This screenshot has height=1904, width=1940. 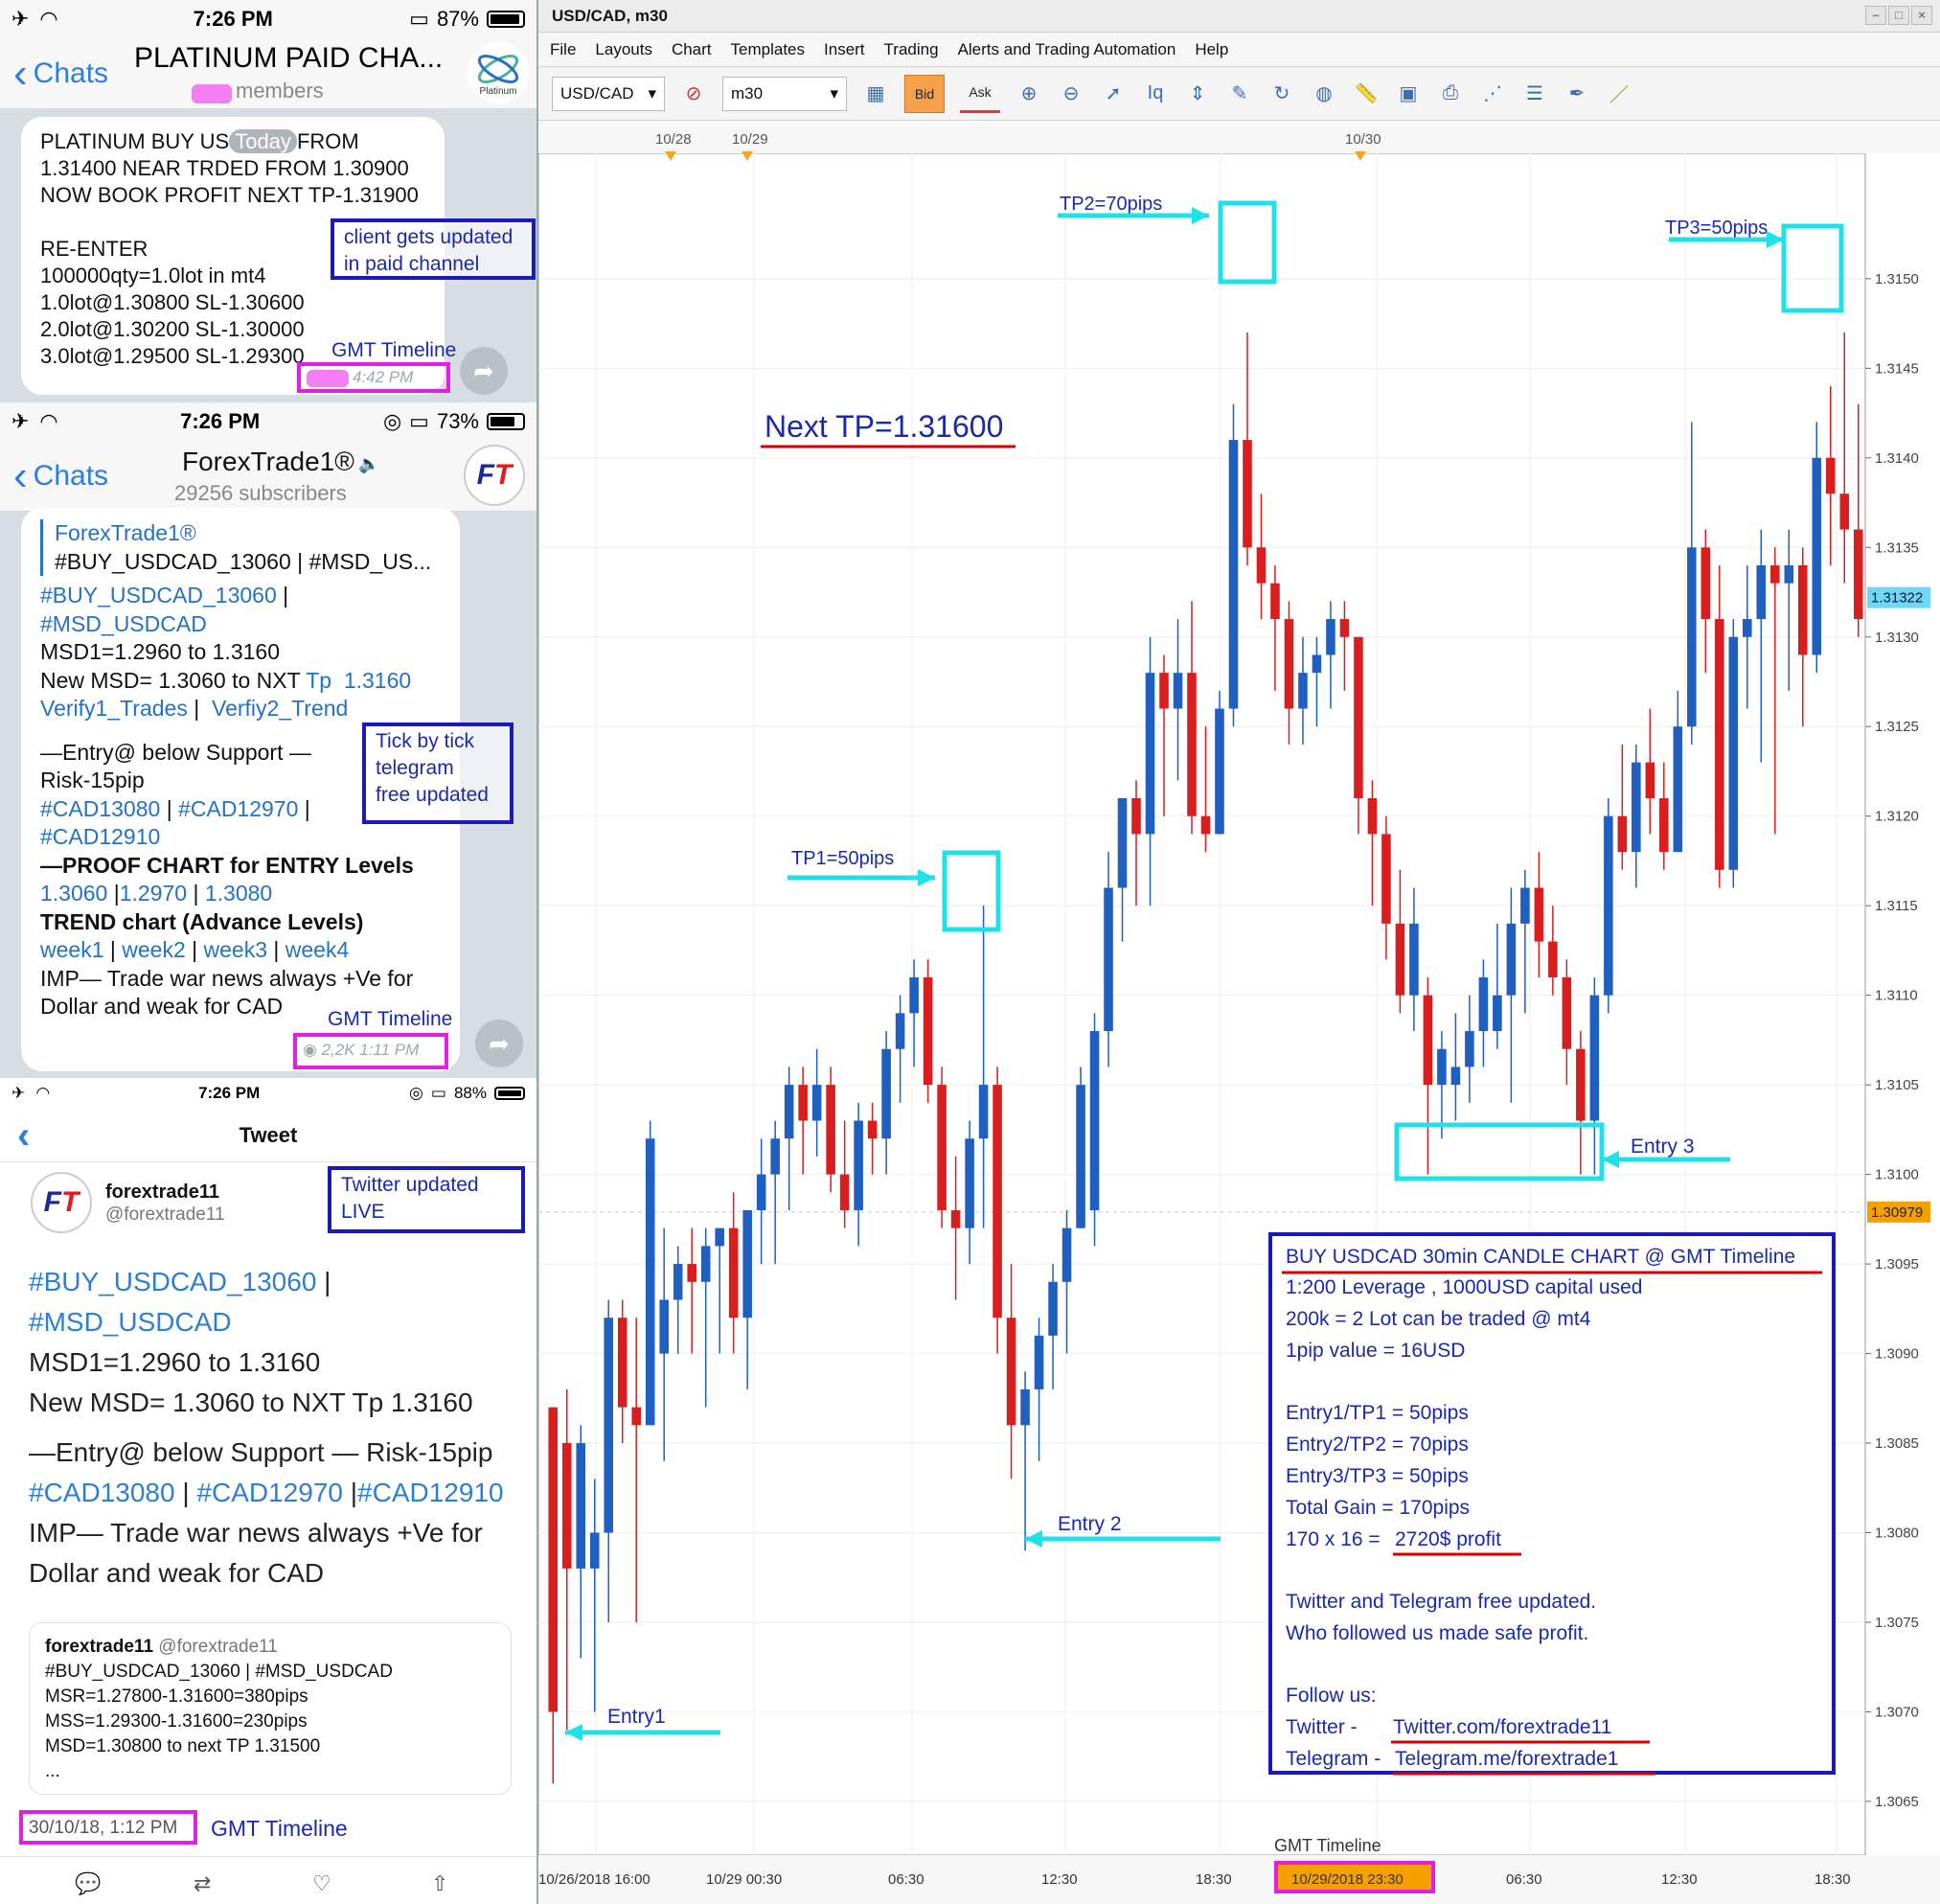 I want to click on tweet-date: 30/10/18, 1:12 PM, so click(x=104, y=1828).